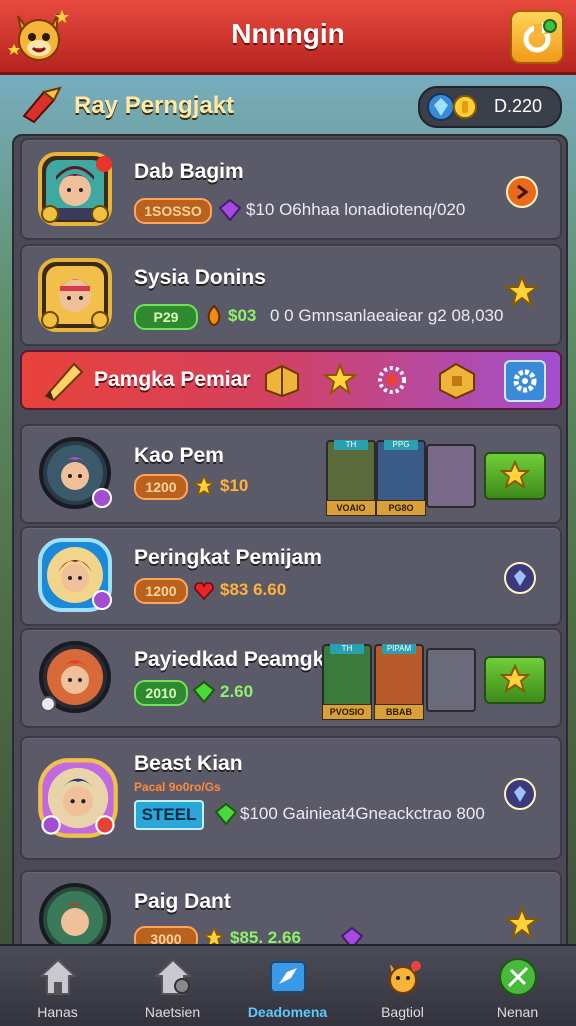 The height and width of the screenshot is (1026, 576). Describe the element at coordinates (405, 977) in the screenshot. I see `fox-icon` at that location.